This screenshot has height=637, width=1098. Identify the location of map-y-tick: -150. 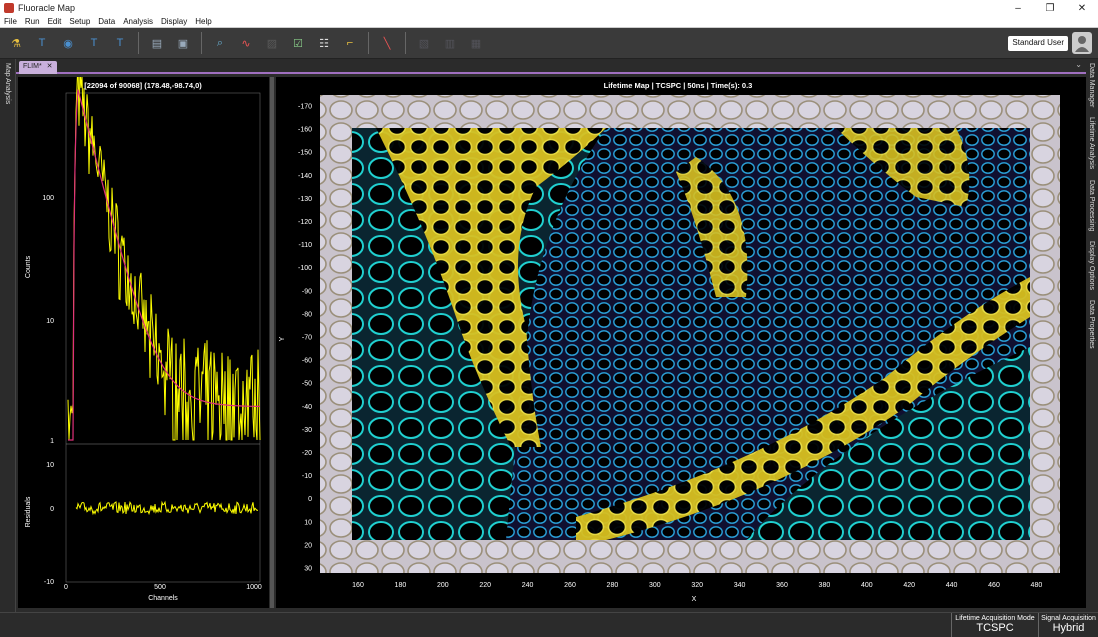
(305, 153).